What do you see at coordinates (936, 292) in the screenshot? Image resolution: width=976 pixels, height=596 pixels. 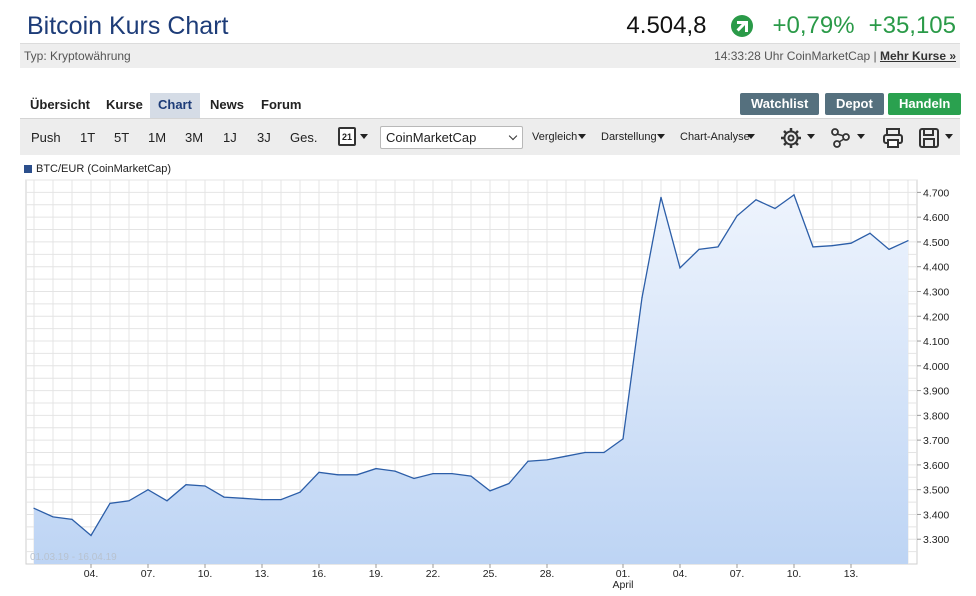 I see `y-tick-label: 4.300` at bounding box center [936, 292].